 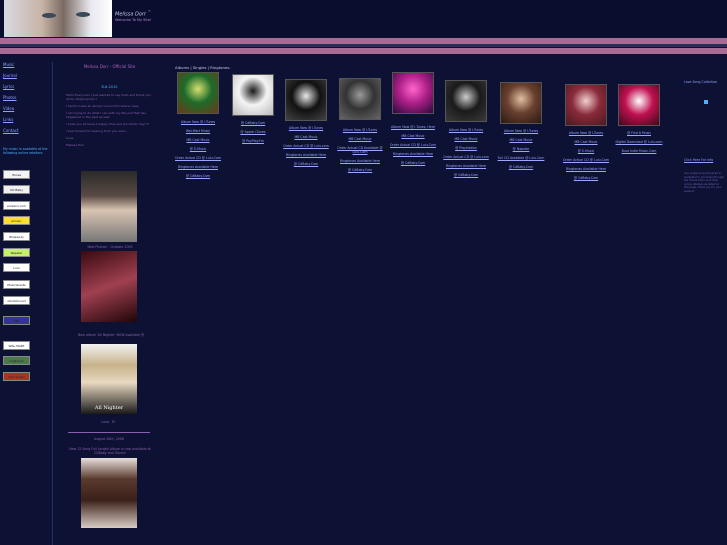 I want to click on album-store-link: @ Find It Music, so click(x=639, y=133).